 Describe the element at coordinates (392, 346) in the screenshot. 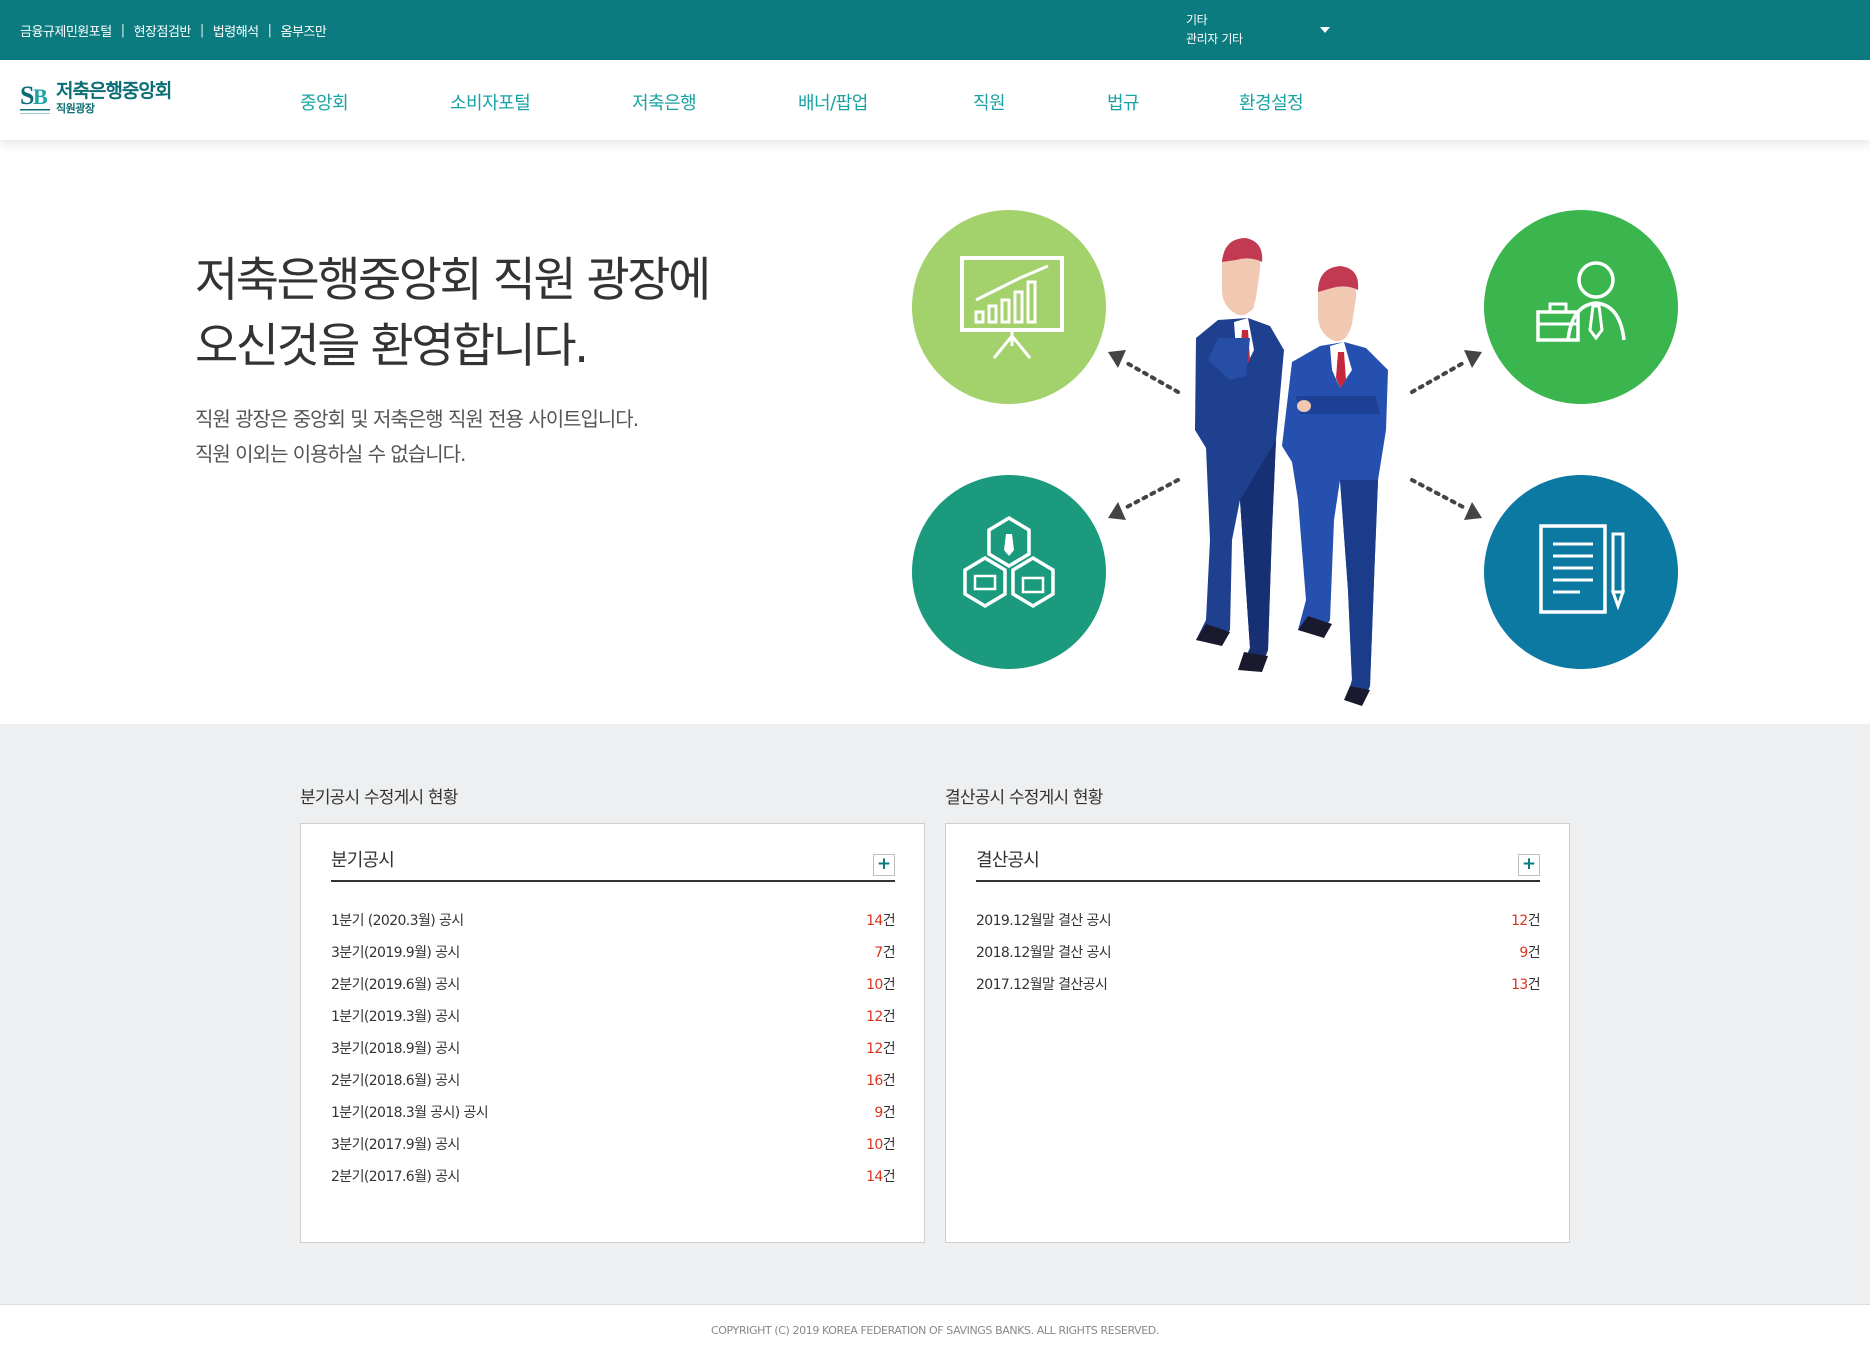

I see `hero-title-line2: 오신것을 환영합니다.` at that location.